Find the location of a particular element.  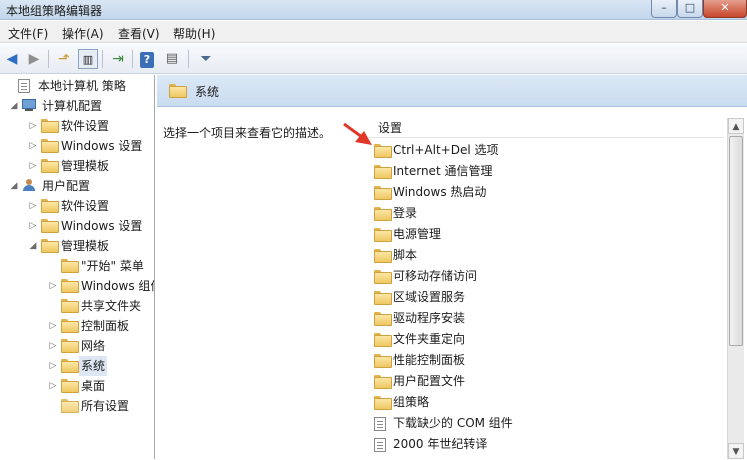

tree-node-label: 系统 is located at coordinates (93, 366).